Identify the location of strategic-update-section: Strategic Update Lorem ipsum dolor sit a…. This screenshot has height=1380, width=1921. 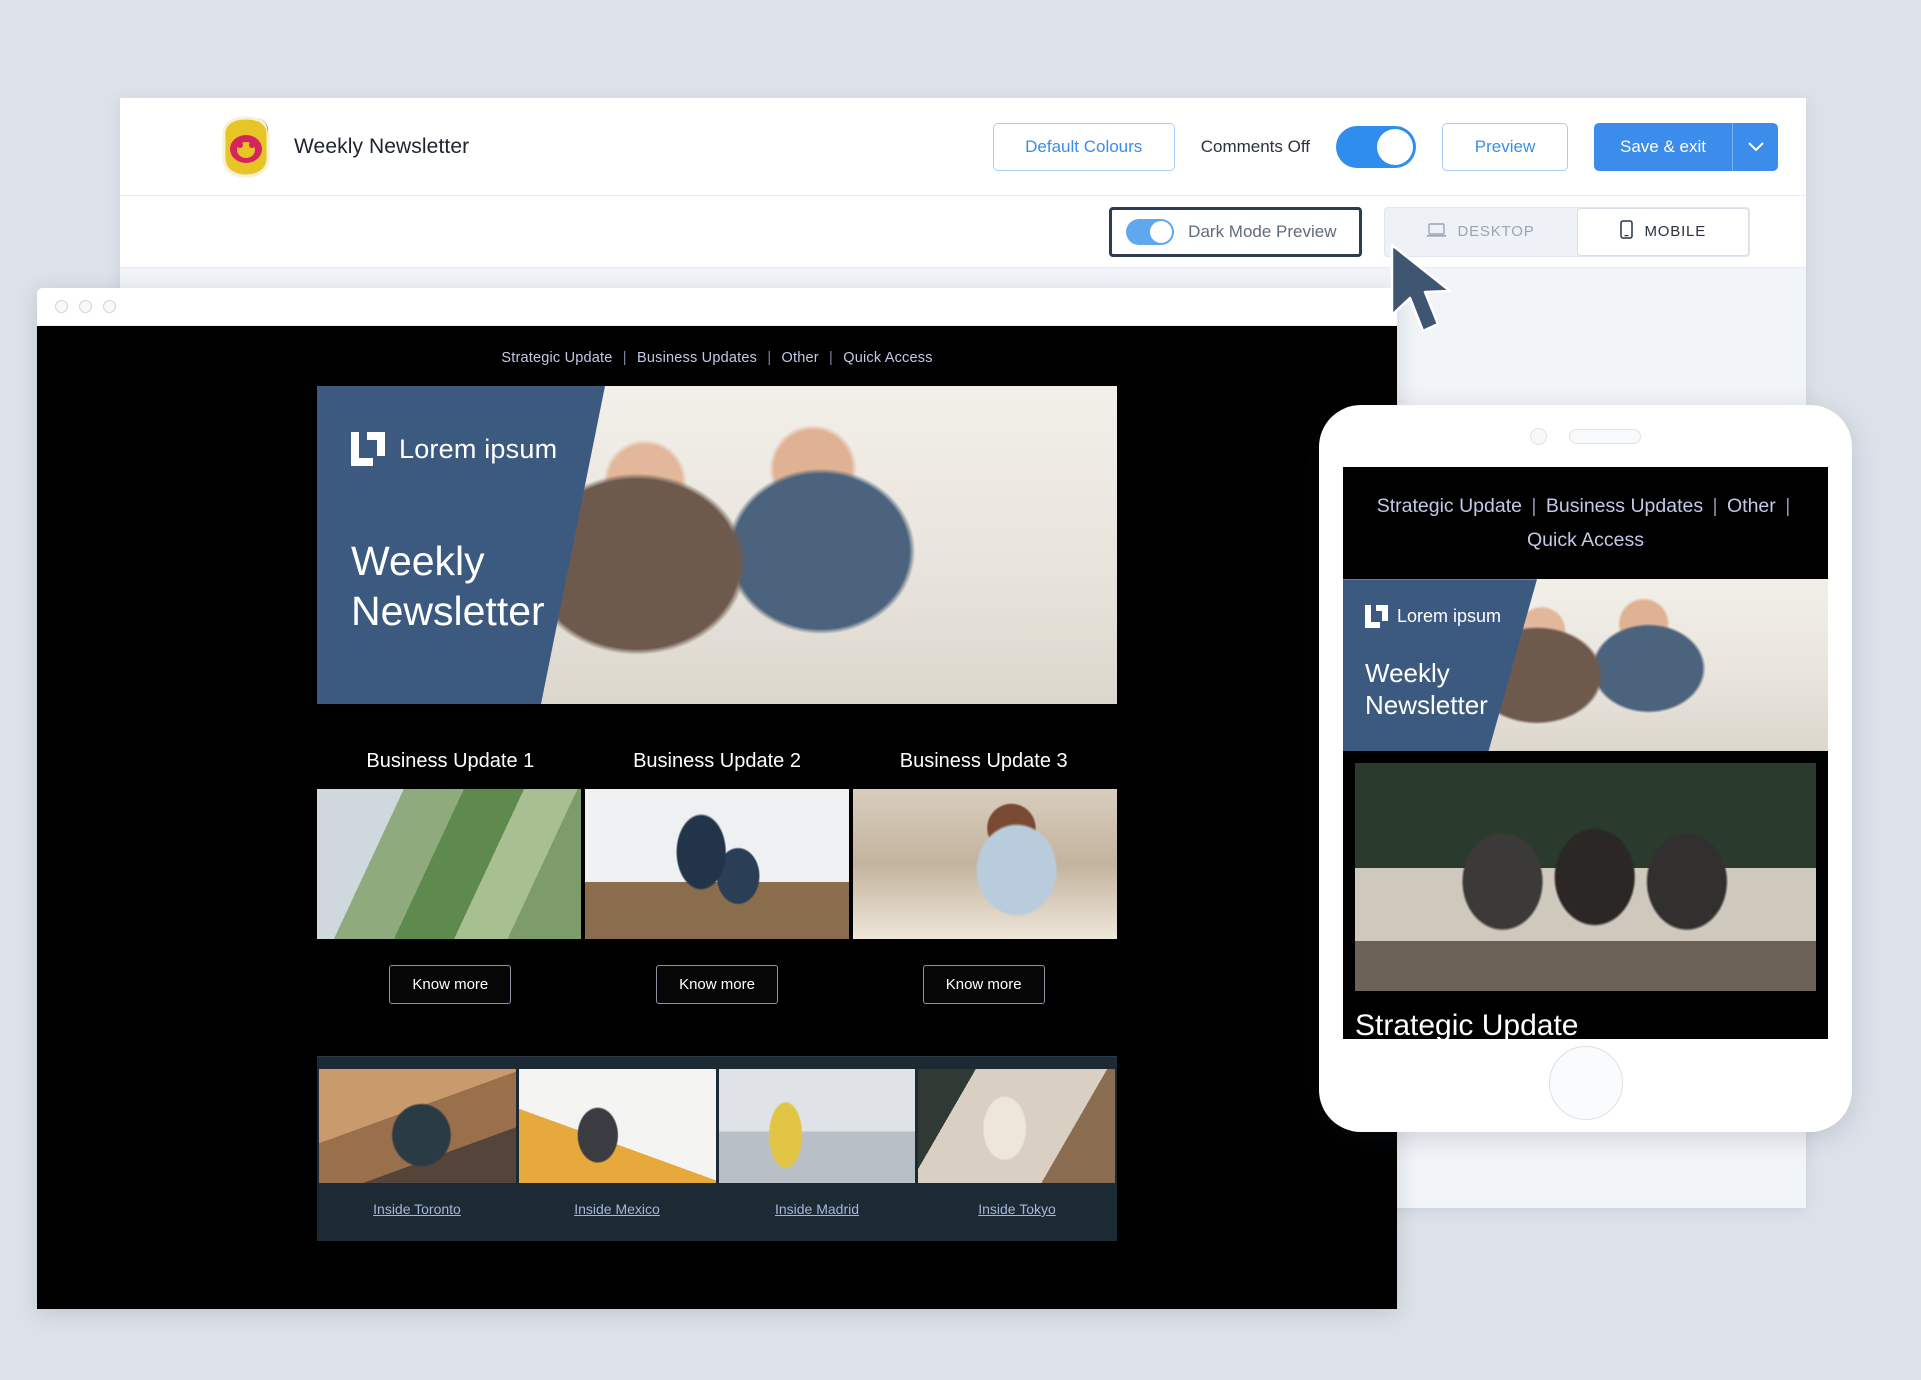
(1585, 1015).